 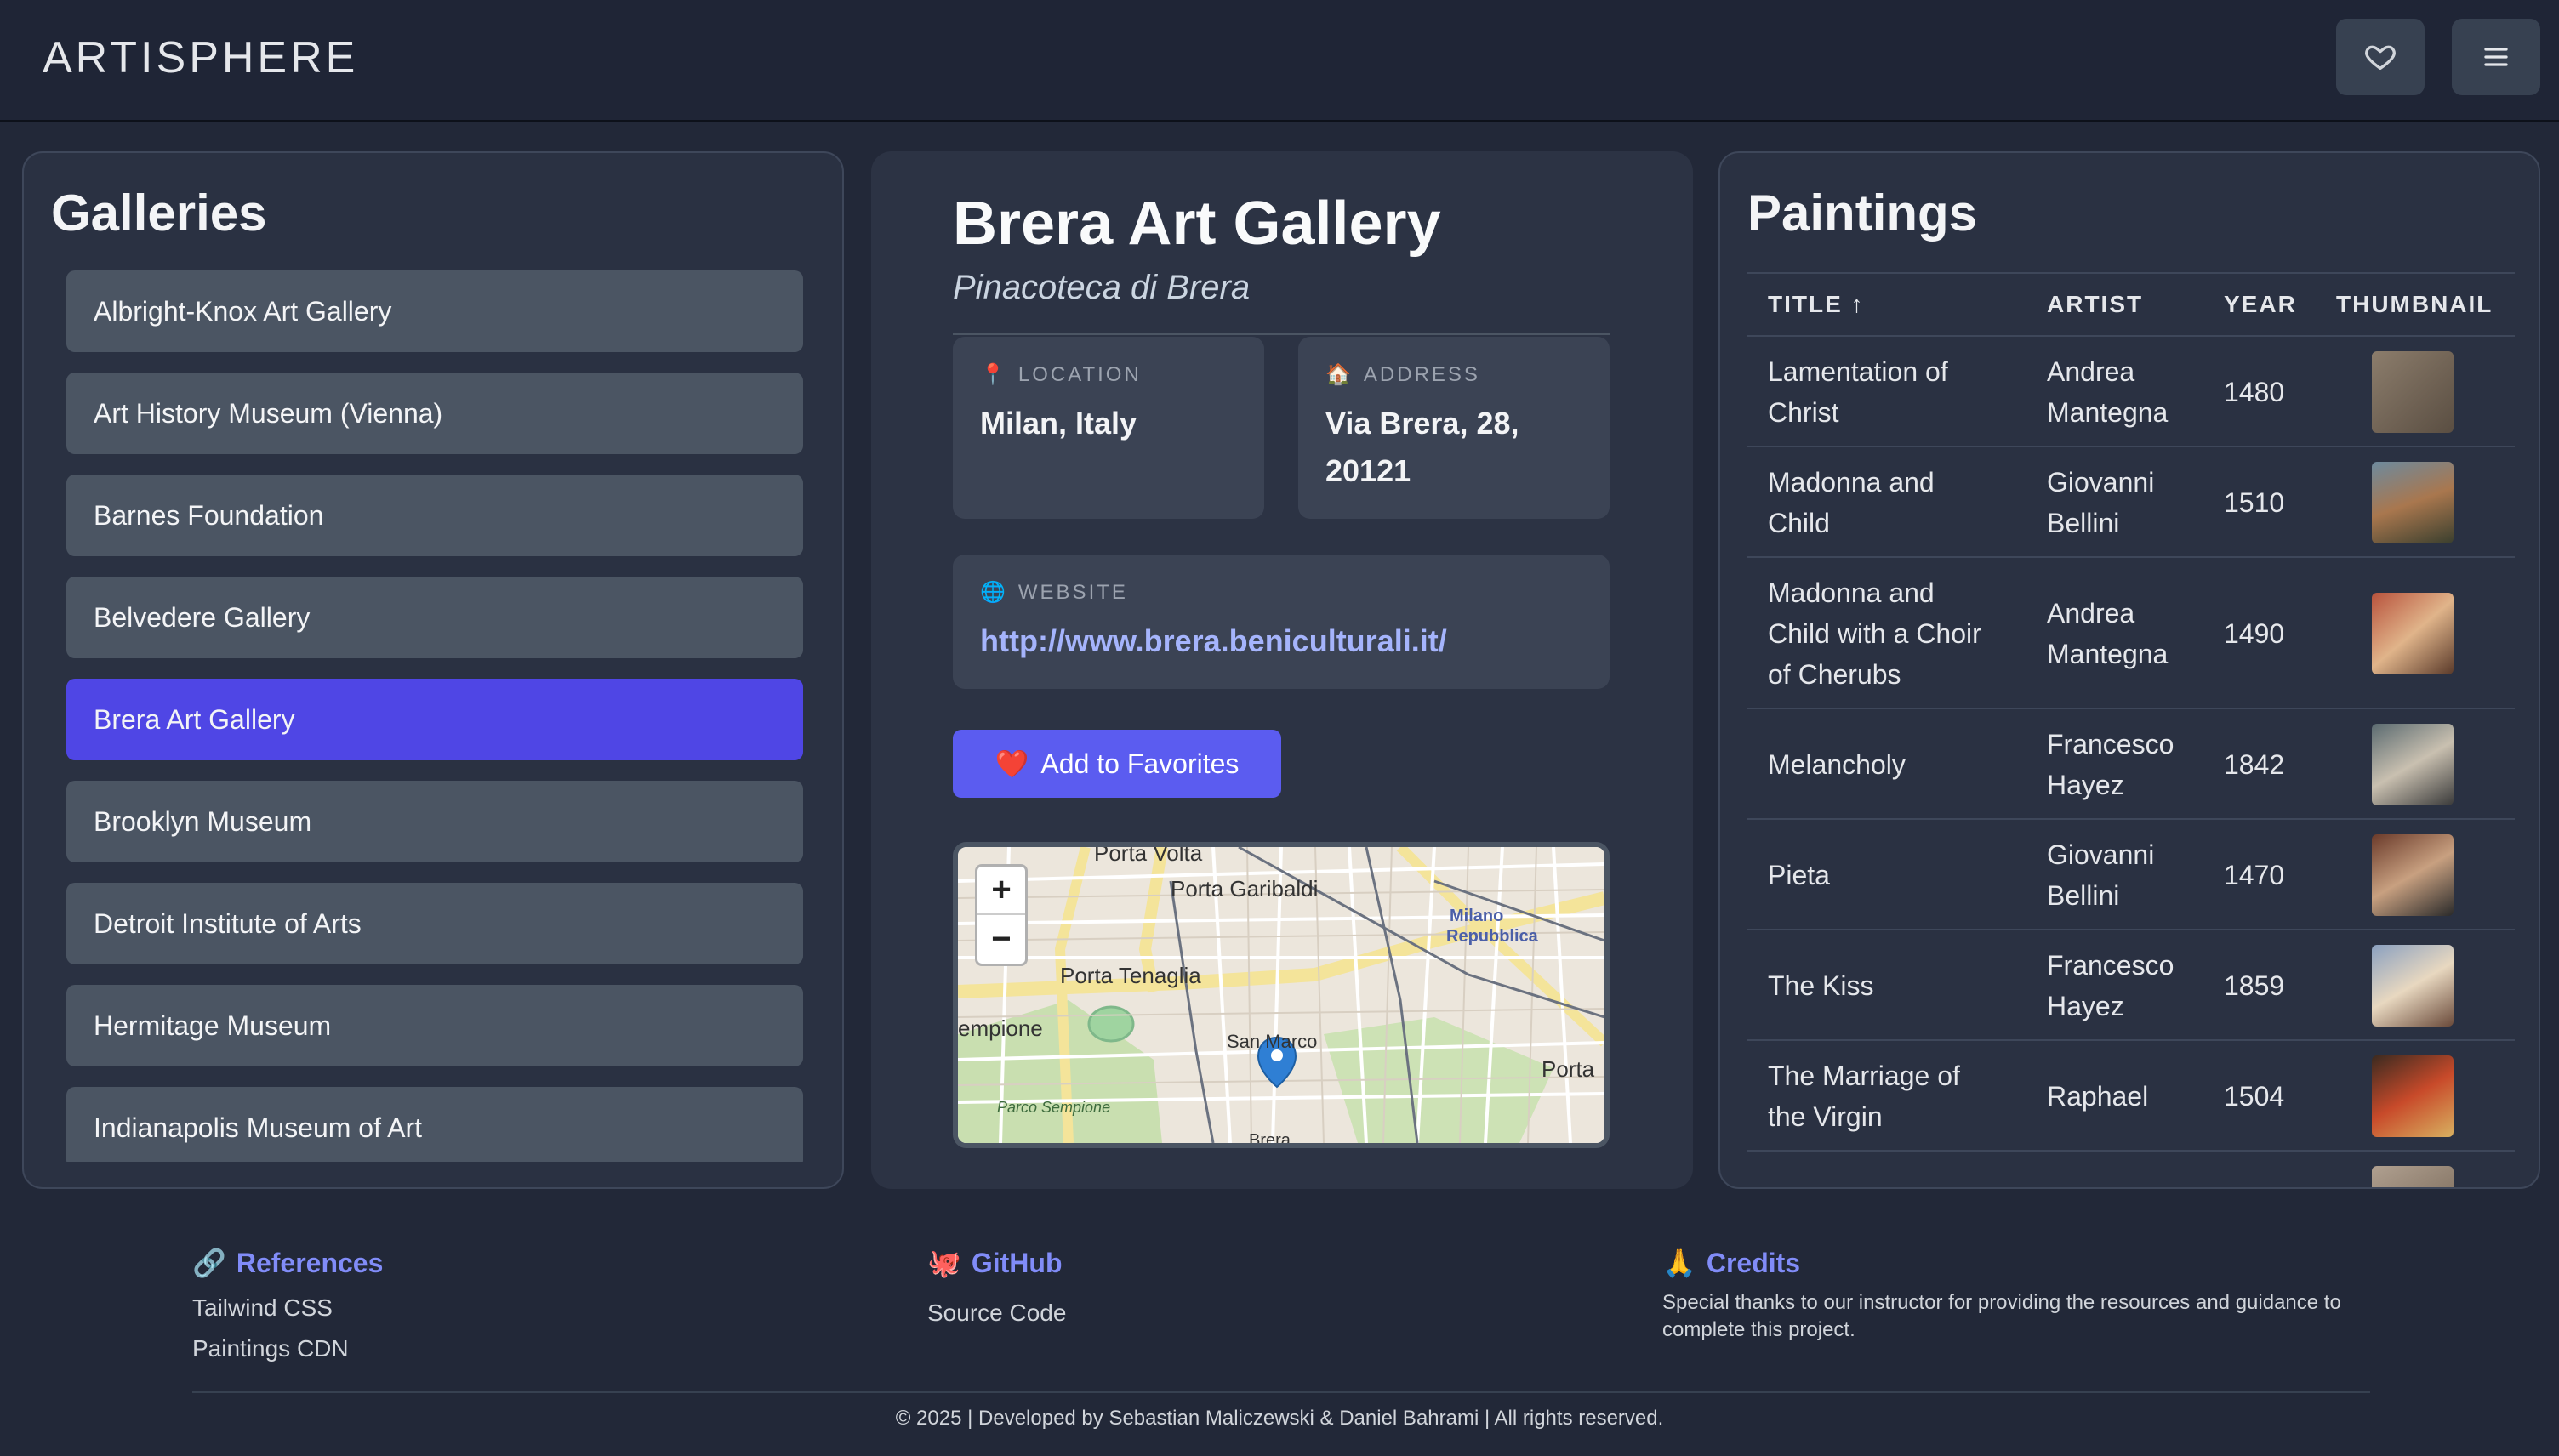 What do you see at coordinates (1148, 854) in the screenshot?
I see `map-label: Porta Volta` at bounding box center [1148, 854].